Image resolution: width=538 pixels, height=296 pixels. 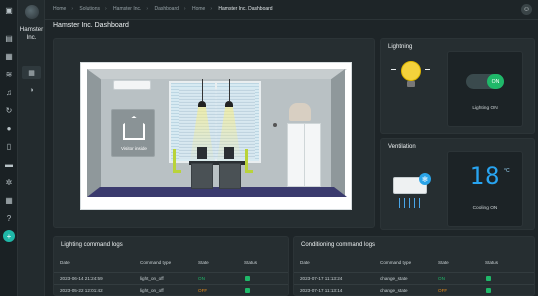 What do you see at coordinates (134, 148) in the screenshot?
I see `visitor-label: Visitor inside` at bounding box center [134, 148].